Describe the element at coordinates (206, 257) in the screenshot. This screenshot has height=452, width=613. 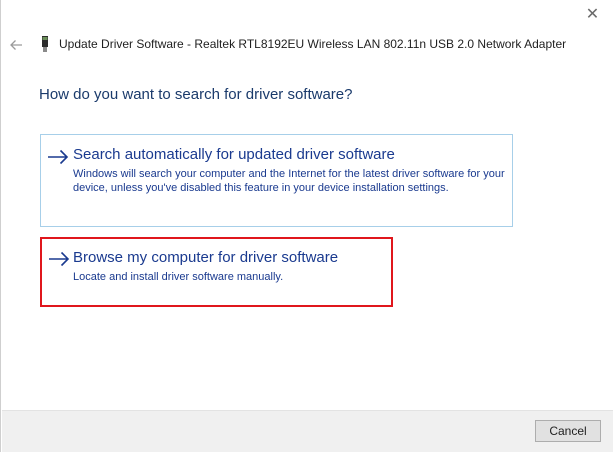
I see `option-title: Browse my computer for driver software` at that location.